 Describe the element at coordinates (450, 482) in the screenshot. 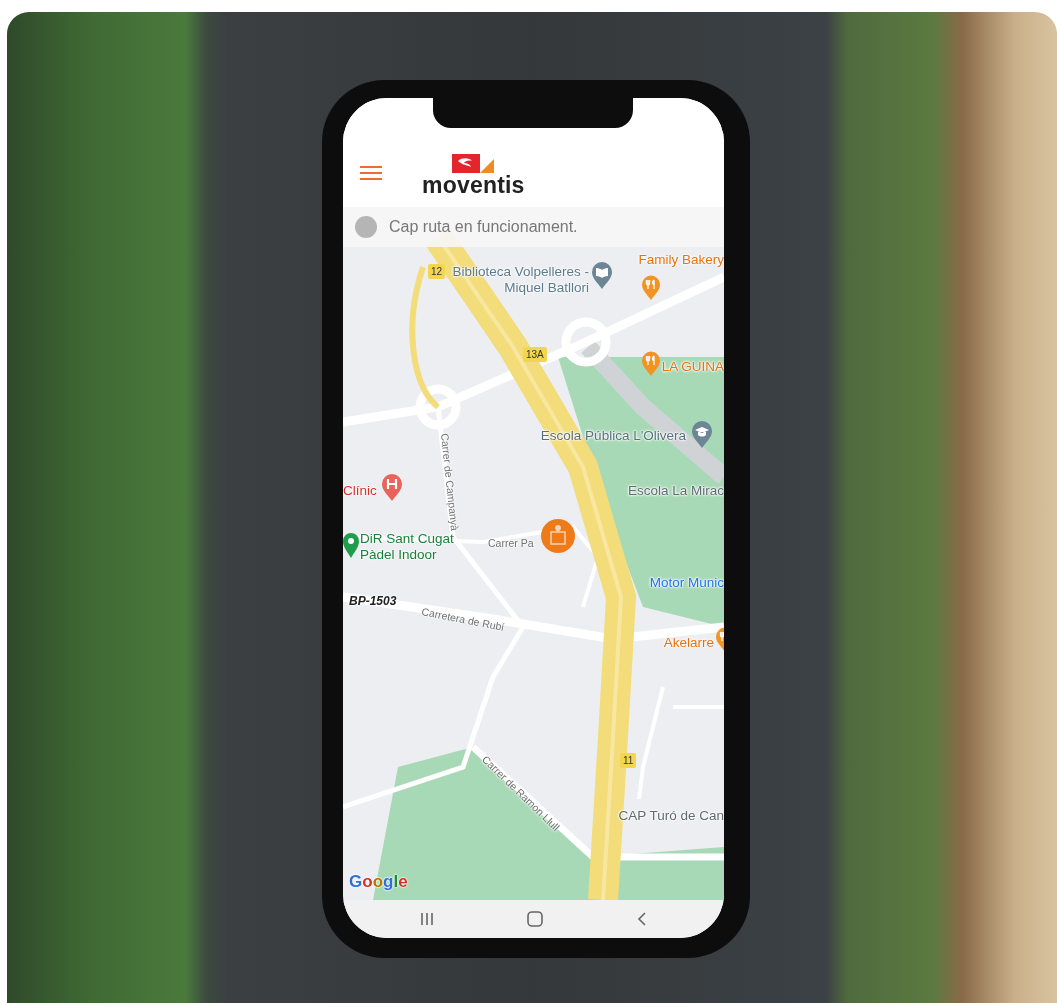

I see `street-label: Carrer de Campanyà` at that location.